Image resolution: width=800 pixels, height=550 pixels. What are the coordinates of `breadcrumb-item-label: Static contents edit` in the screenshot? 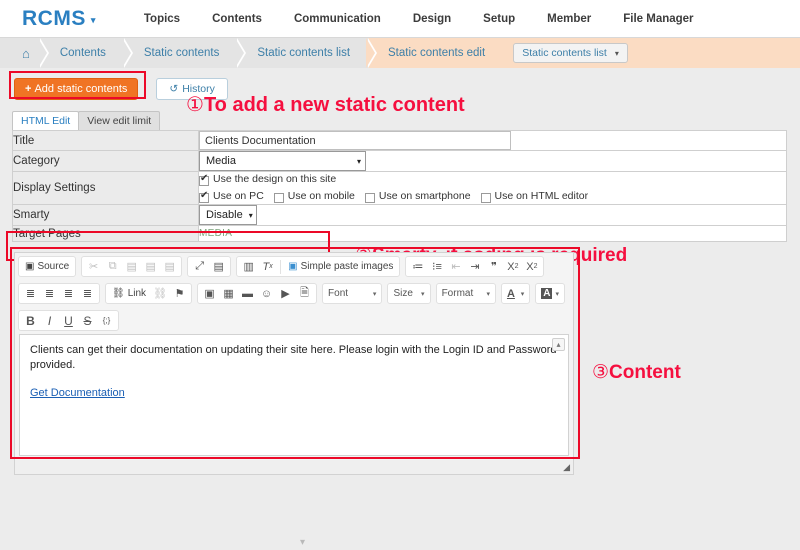 It's located at (437, 53).